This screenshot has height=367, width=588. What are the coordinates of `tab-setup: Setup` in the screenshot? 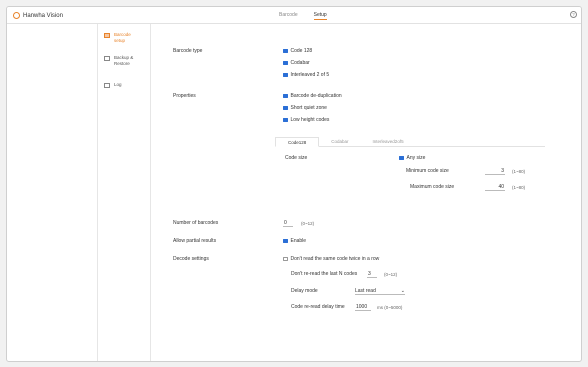 It's located at (320, 16).